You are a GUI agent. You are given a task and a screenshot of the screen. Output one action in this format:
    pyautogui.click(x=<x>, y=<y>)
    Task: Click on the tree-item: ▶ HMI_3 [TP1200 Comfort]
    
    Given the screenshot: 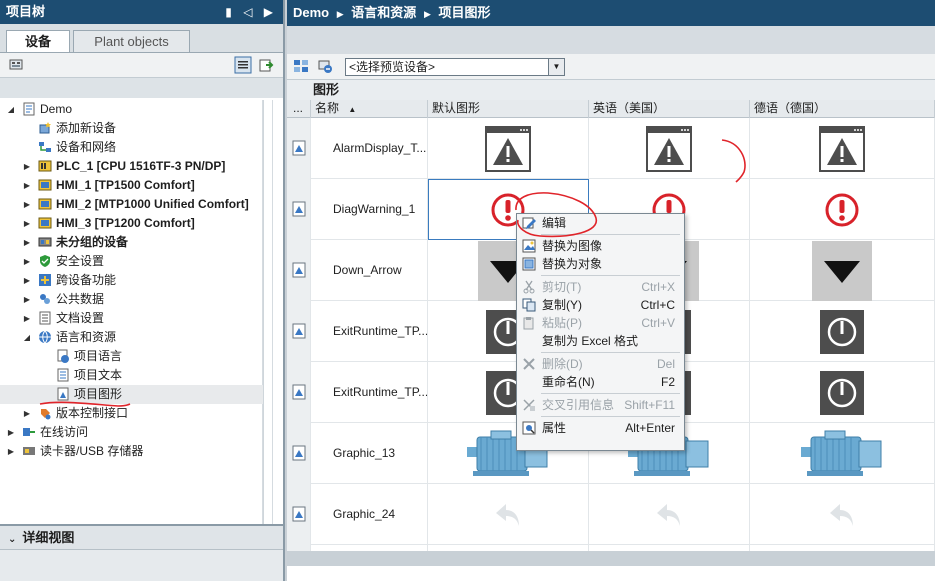 What is the action you would take?
    pyautogui.click(x=131, y=223)
    